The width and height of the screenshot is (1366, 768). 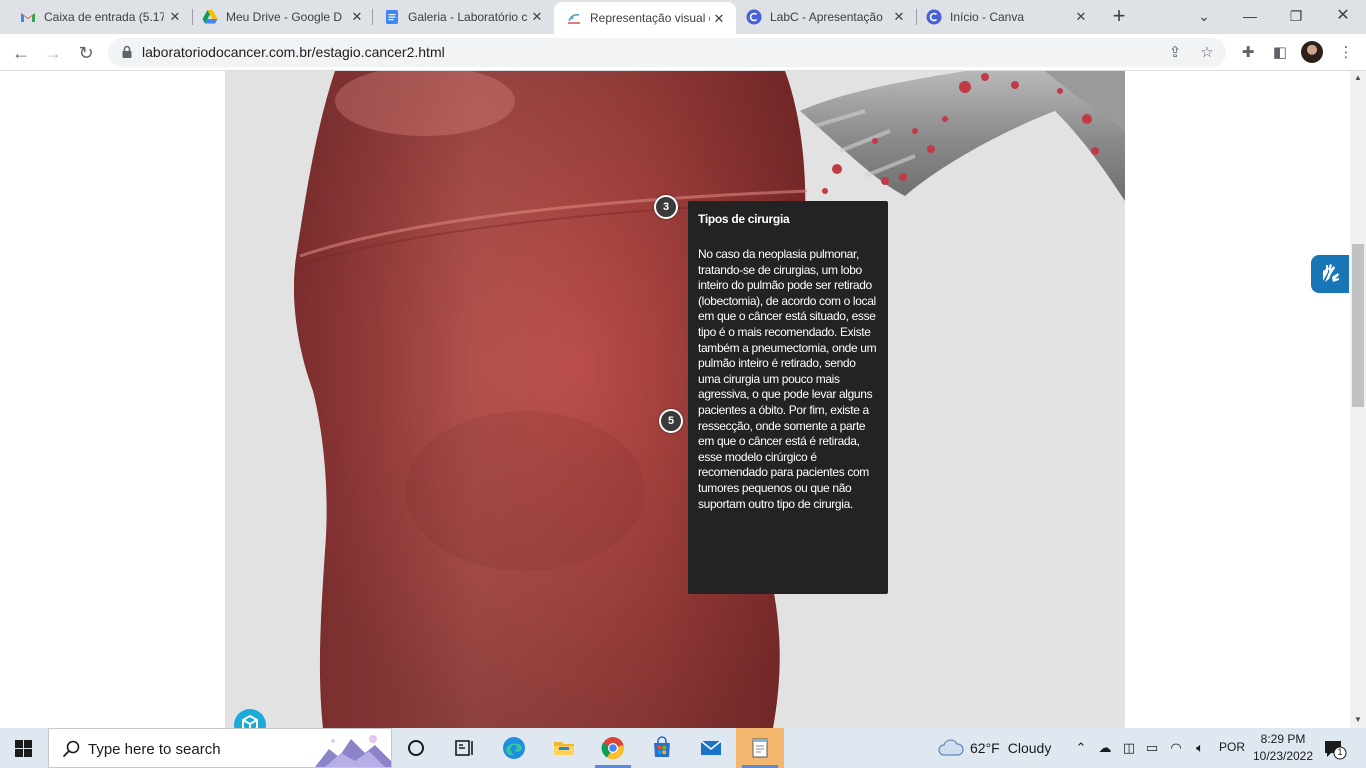 What do you see at coordinates (1248, 53) in the screenshot?
I see `extensions-icon: ✚` at bounding box center [1248, 53].